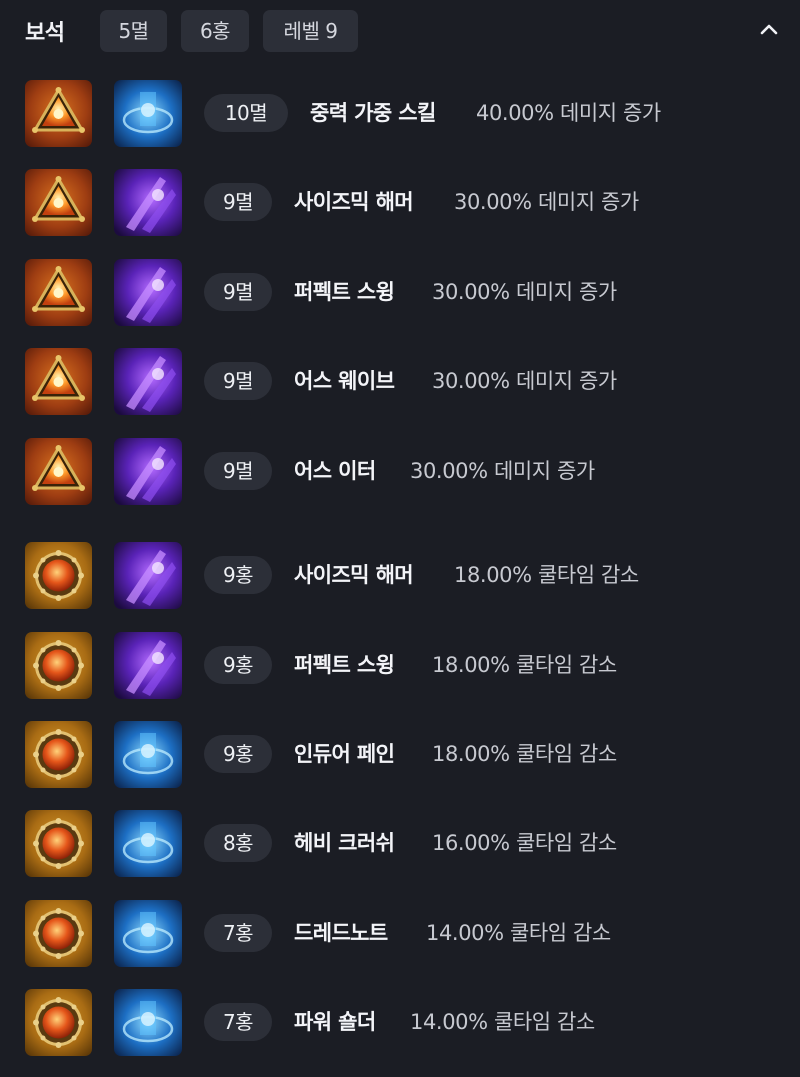  What do you see at coordinates (400, 1022) in the screenshot?
I see `gem-row: 7홍 파워 숄더 14.00% 쿨타임 감소` at bounding box center [400, 1022].